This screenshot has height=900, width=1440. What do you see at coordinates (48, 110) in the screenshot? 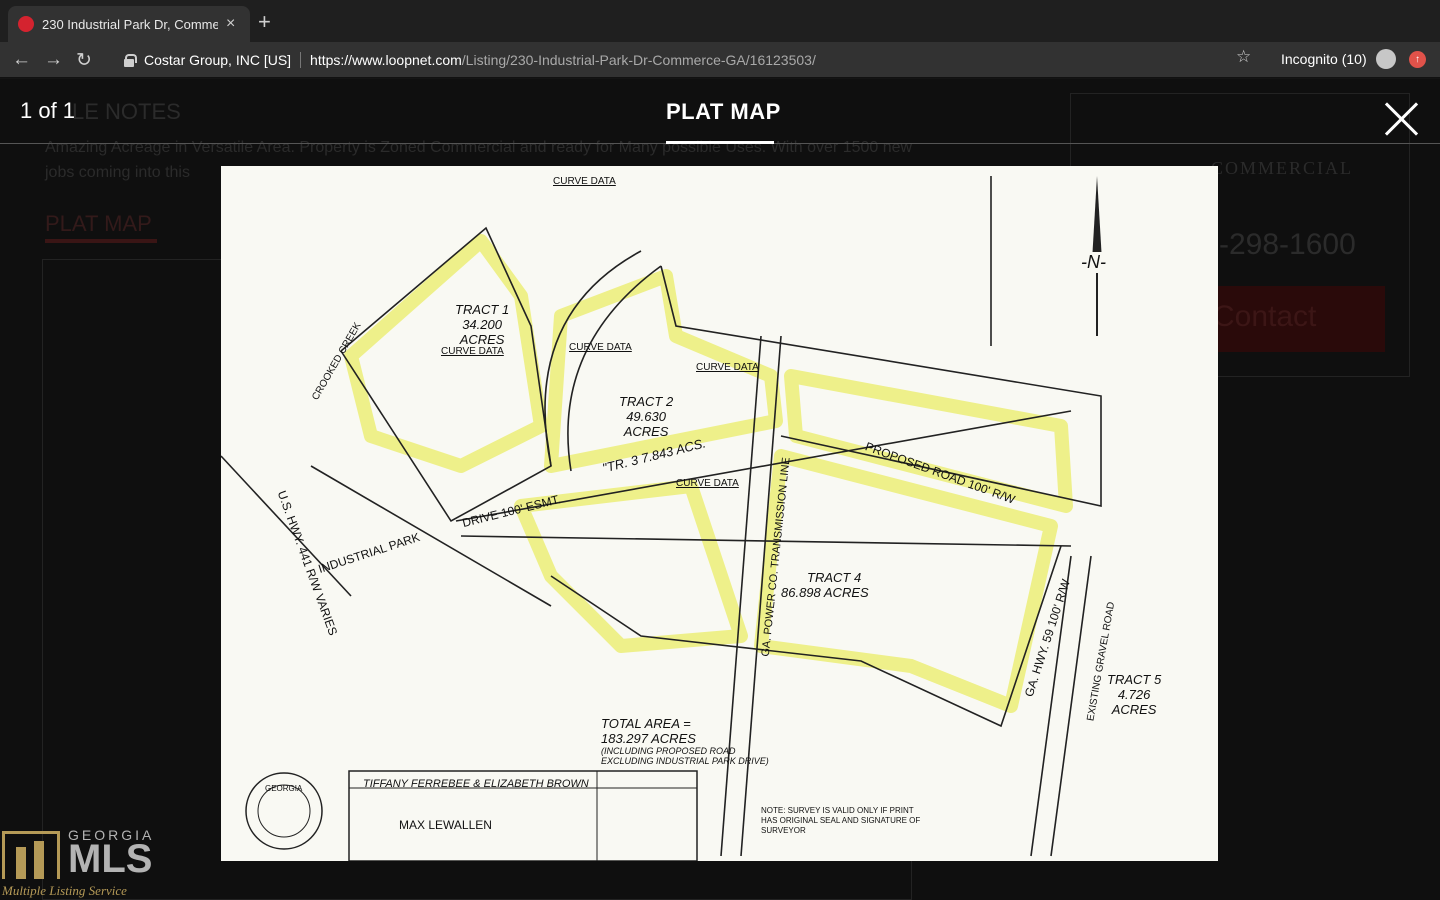
I see `image-counter: 1 of 1` at bounding box center [48, 110].